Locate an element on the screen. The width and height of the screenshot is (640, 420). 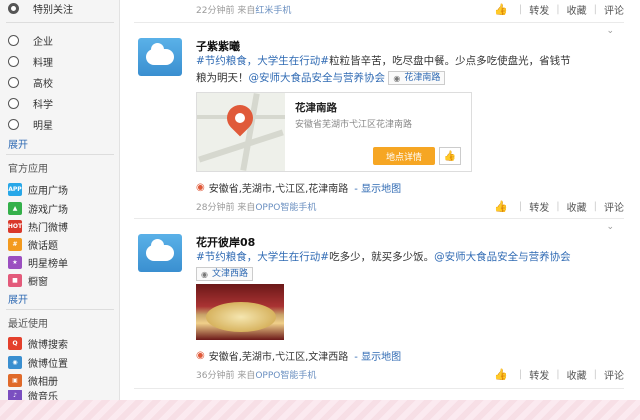
recent-item-3: ♪ 微音乐 is located at coordinates (33, 395).